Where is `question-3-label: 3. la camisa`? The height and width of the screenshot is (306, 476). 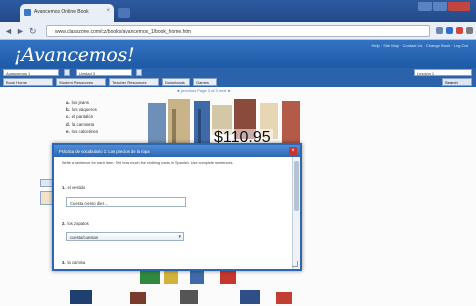
question-3-label: 3. la camisa is located at coordinates (74, 262).